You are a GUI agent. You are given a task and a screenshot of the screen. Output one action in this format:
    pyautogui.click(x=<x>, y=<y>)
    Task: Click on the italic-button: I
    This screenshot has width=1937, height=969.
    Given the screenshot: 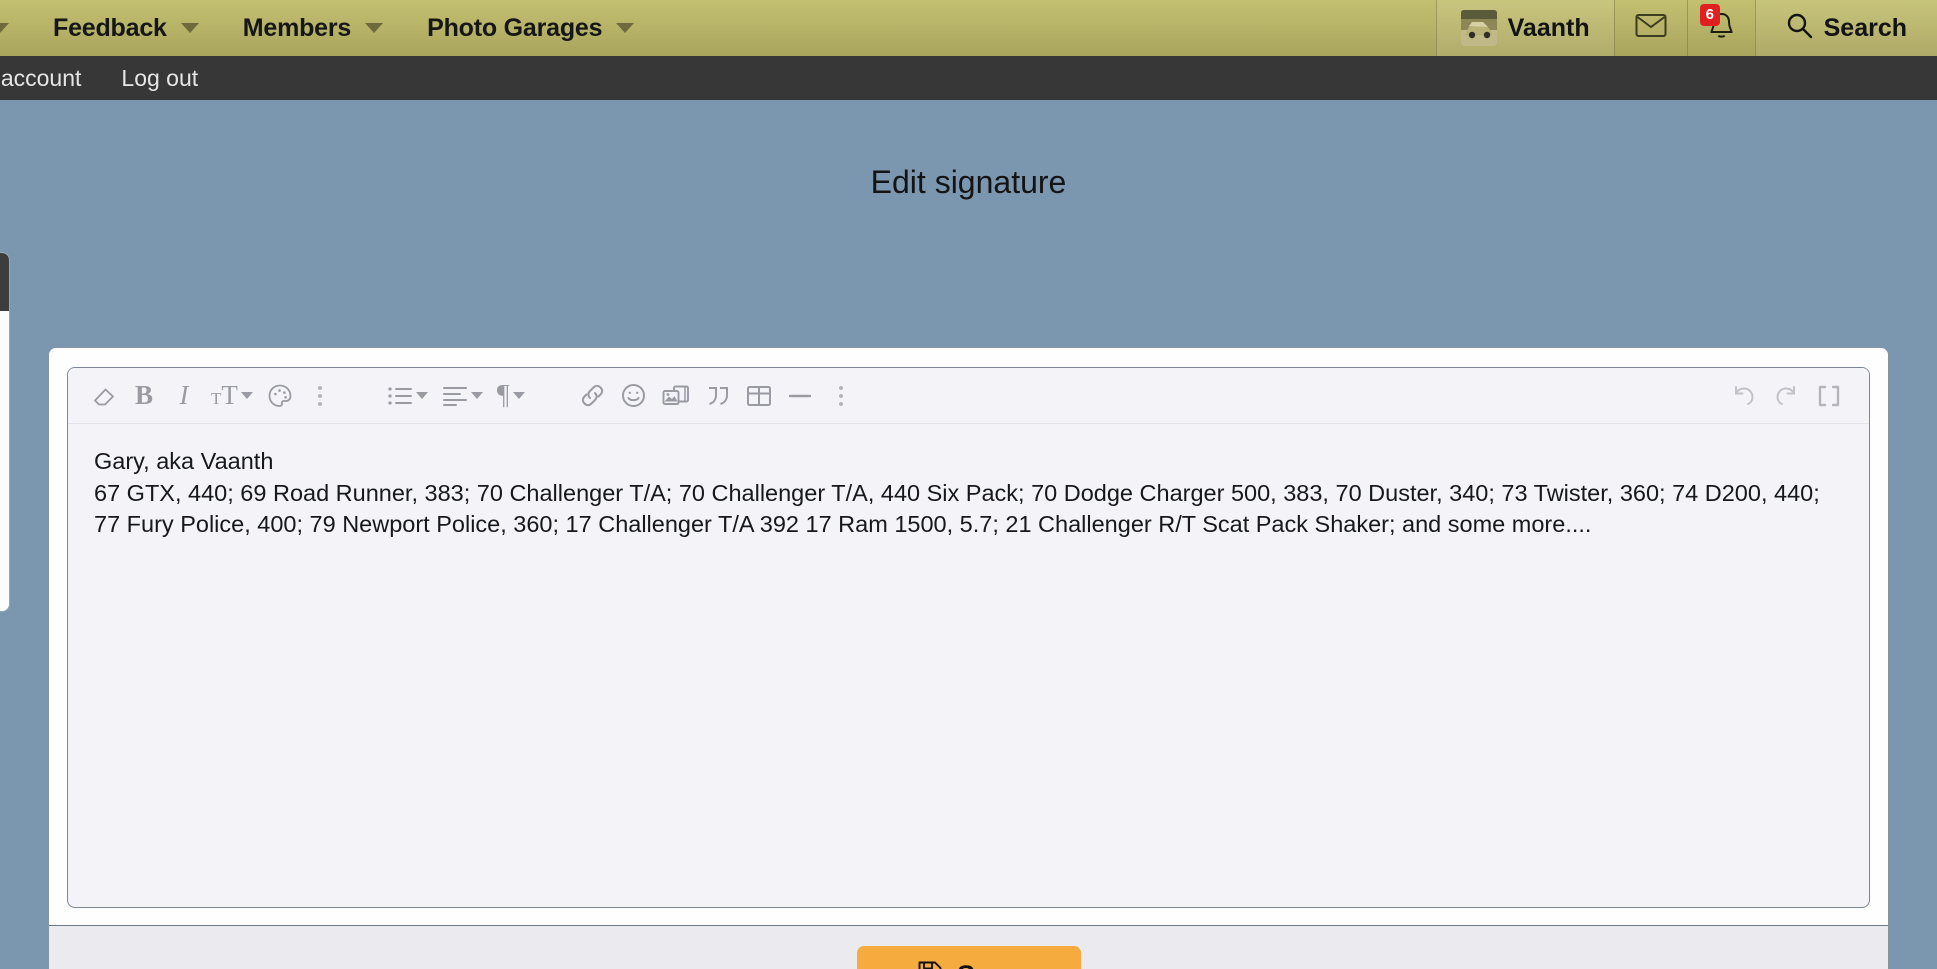 What is the action you would take?
    pyautogui.click(x=184, y=396)
    